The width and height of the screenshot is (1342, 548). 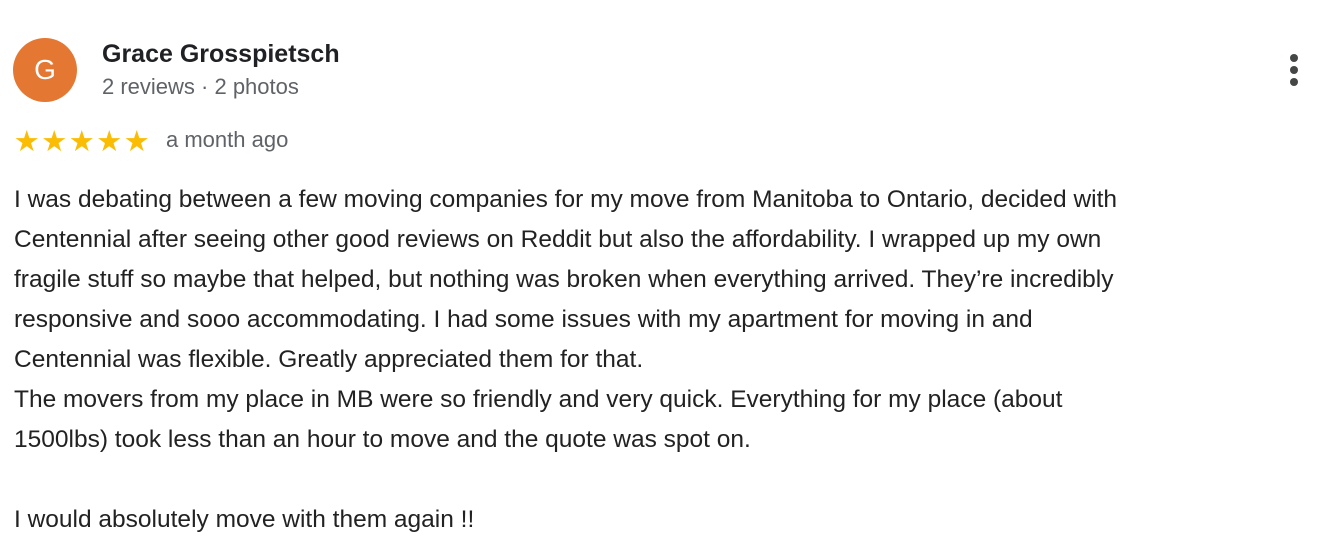 What do you see at coordinates (200, 86) in the screenshot?
I see `reviewer-meta: 2 reviews · 2 photos` at bounding box center [200, 86].